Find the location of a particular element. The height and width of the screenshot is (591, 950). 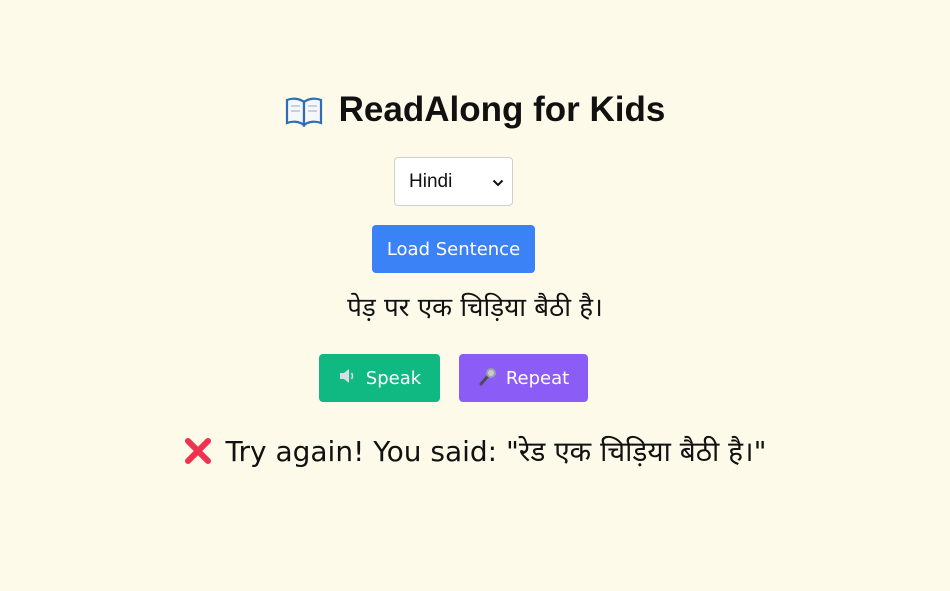

speaker-icon is located at coordinates (348, 378).